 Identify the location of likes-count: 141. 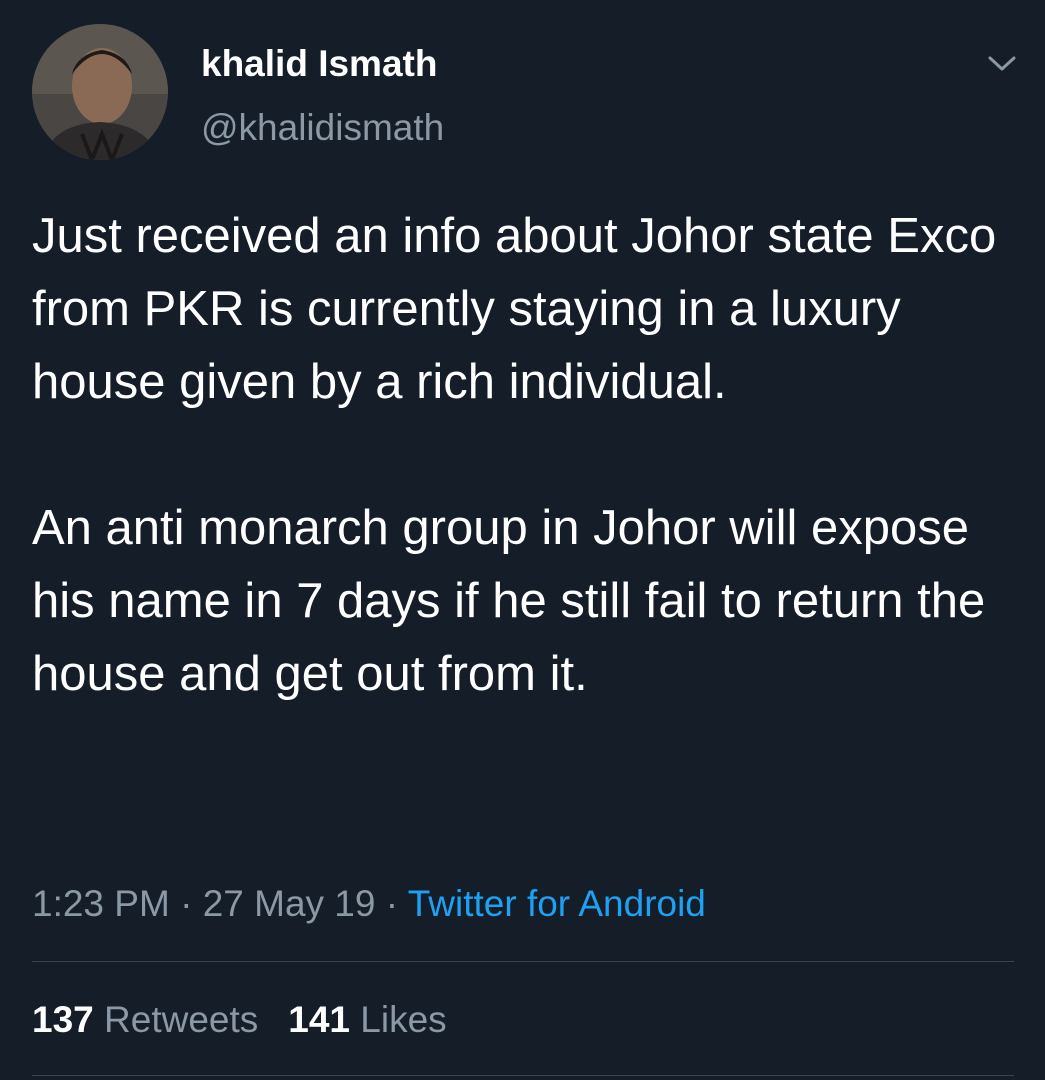
(319, 1019).